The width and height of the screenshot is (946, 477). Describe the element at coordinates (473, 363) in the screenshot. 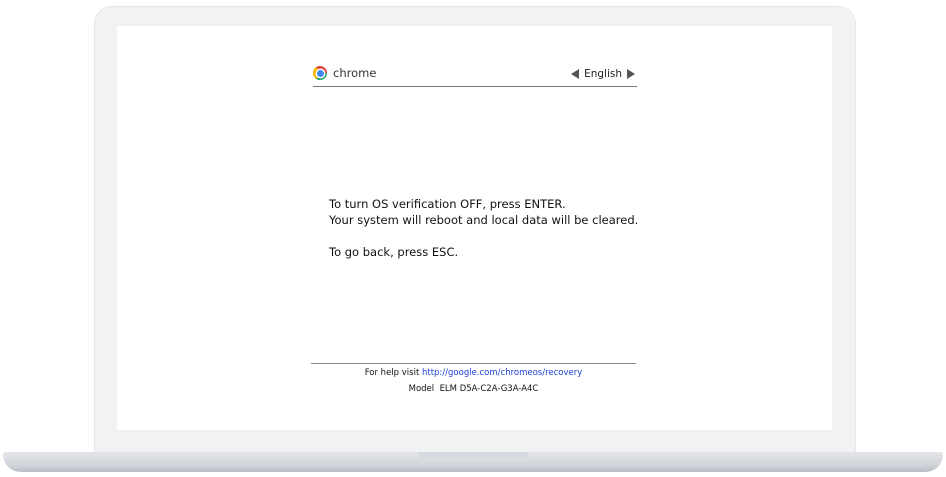

I see `footer-divider` at that location.